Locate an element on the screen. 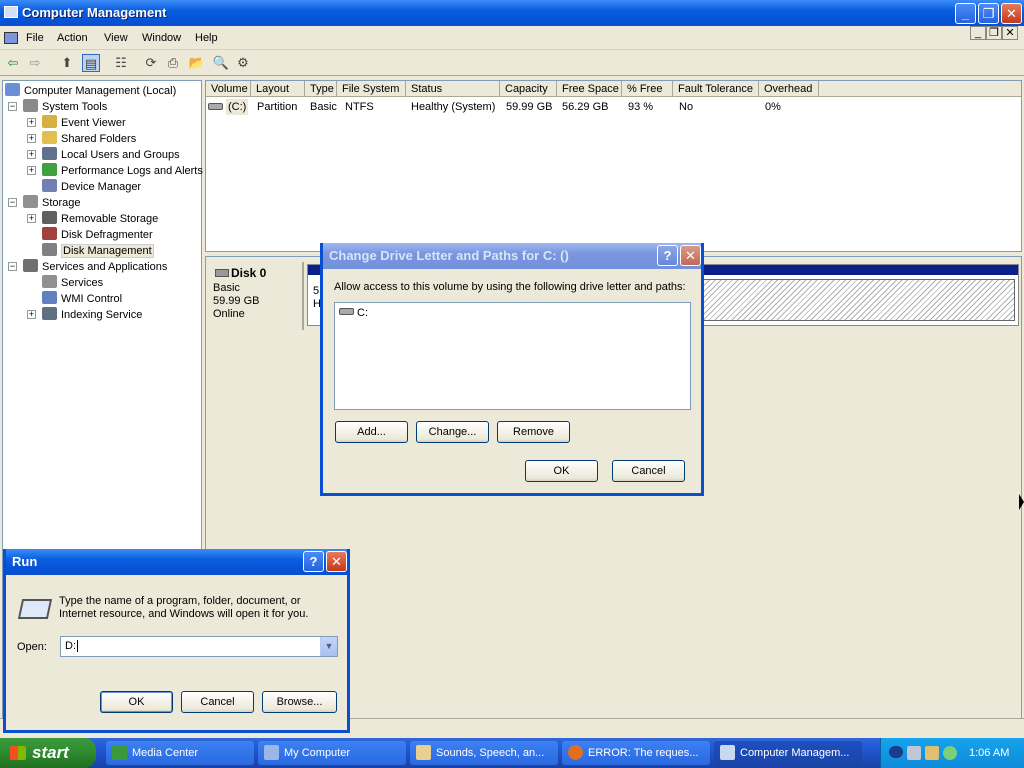  column-header: Volume is located at coordinates (228, 89).